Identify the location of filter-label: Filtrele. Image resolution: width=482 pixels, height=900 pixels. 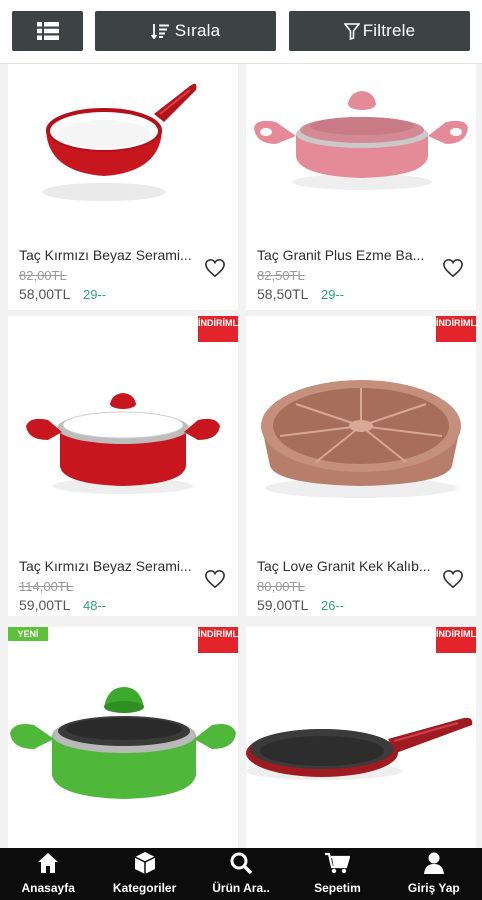
(389, 30).